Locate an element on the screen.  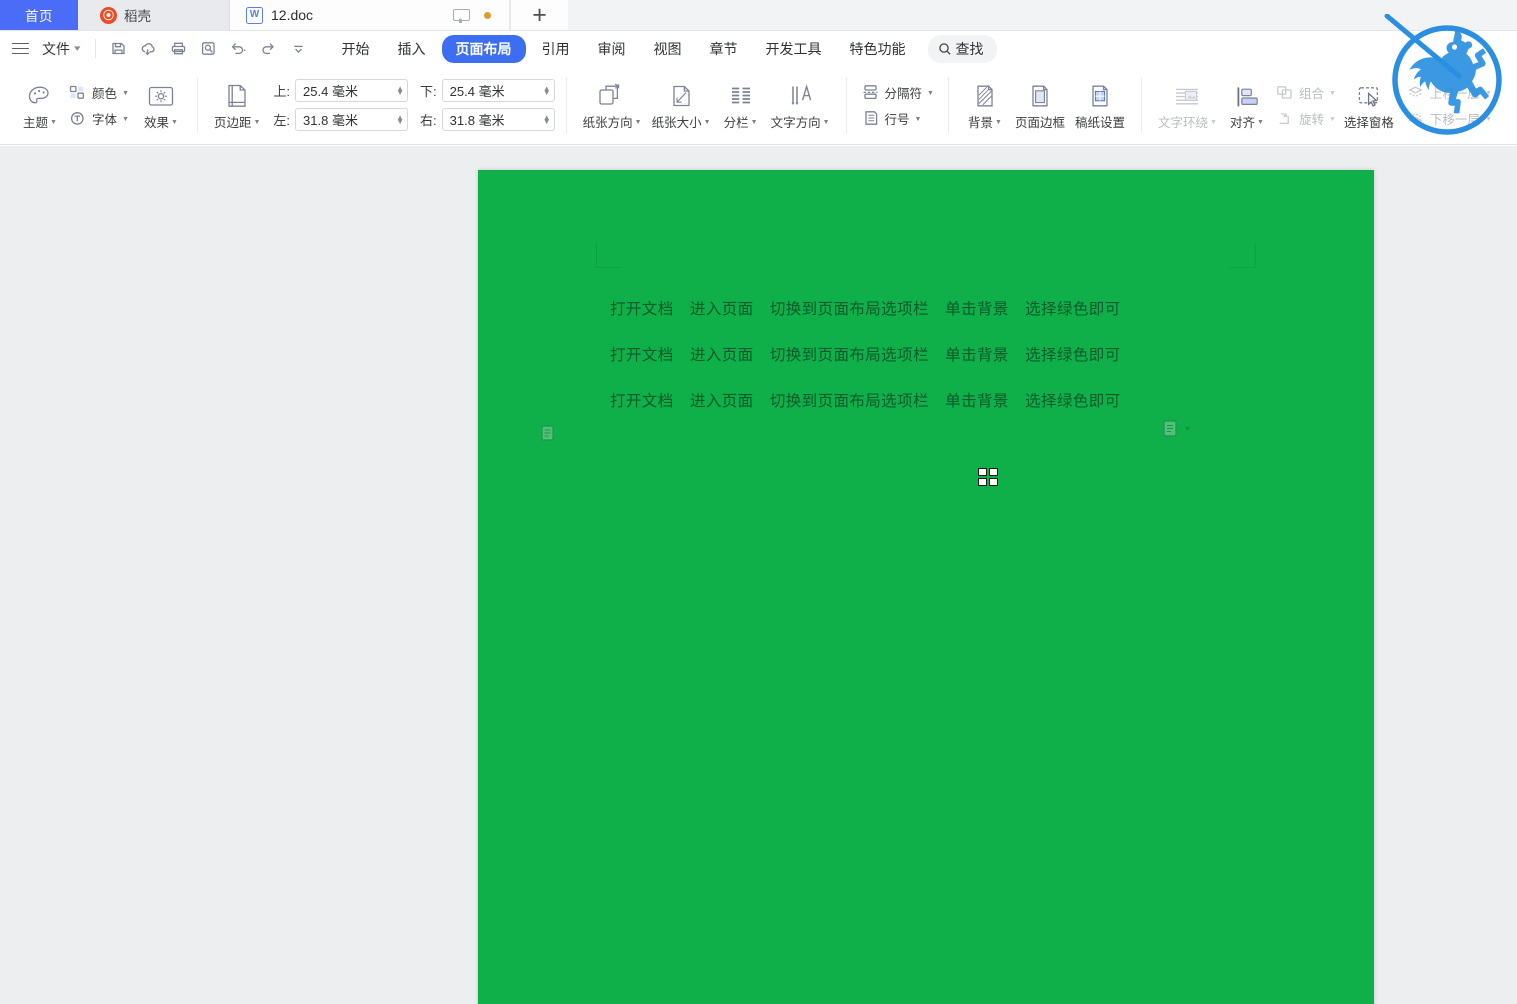
tab-view-label: 视图 is located at coordinates (667, 48).